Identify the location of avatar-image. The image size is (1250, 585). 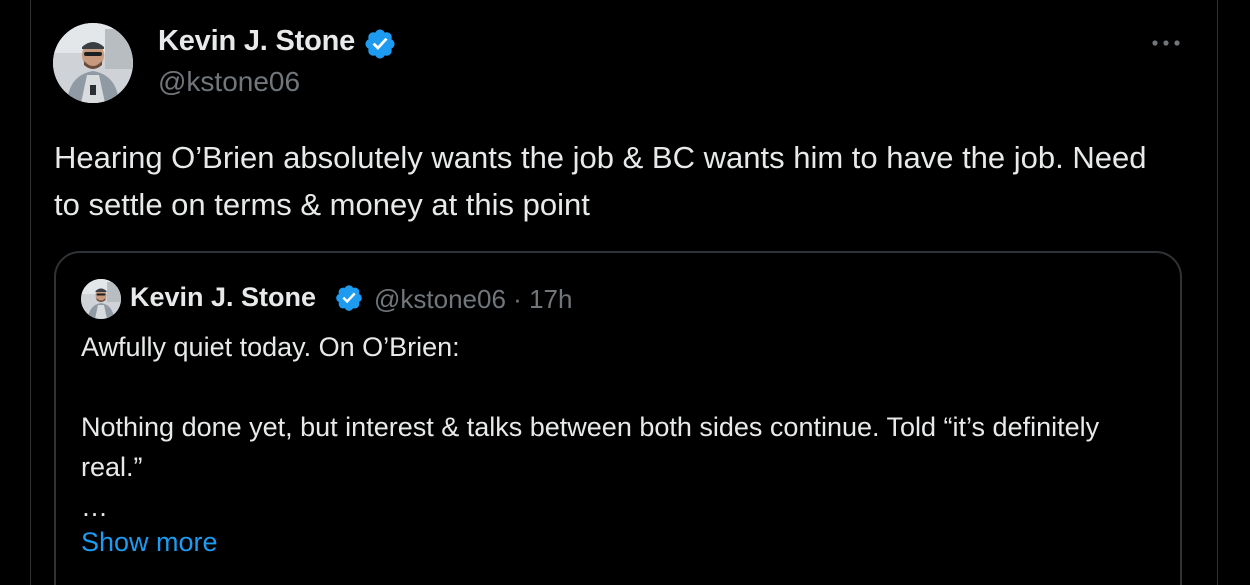
(93, 63).